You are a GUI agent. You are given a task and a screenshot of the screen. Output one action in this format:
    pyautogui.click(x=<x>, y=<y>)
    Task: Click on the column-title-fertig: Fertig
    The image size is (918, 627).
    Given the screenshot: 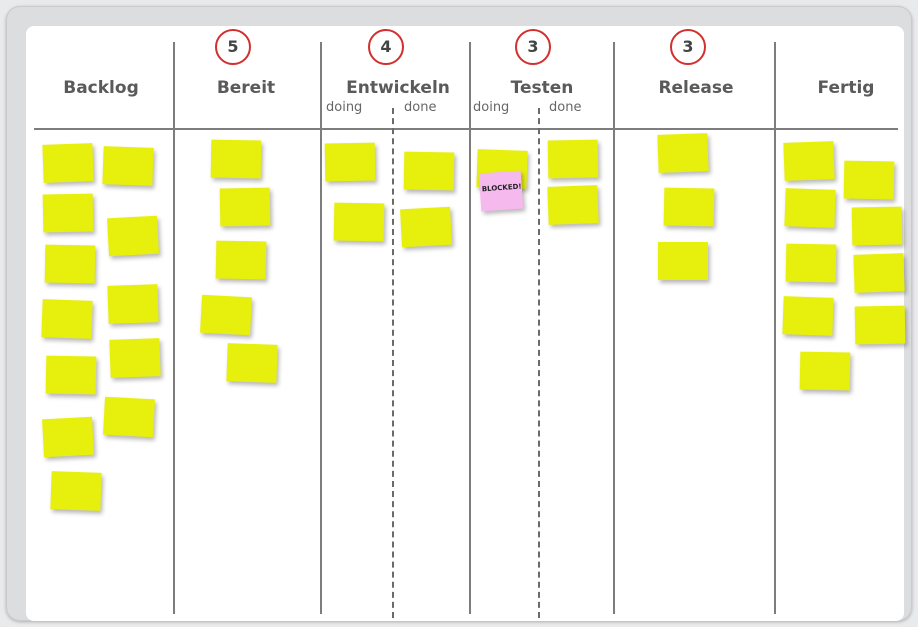 What is the action you would take?
    pyautogui.click(x=846, y=88)
    